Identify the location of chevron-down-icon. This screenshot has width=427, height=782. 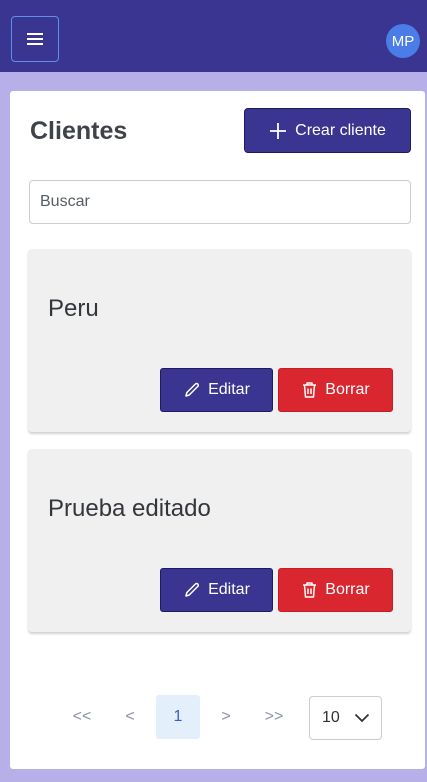
(362, 718).